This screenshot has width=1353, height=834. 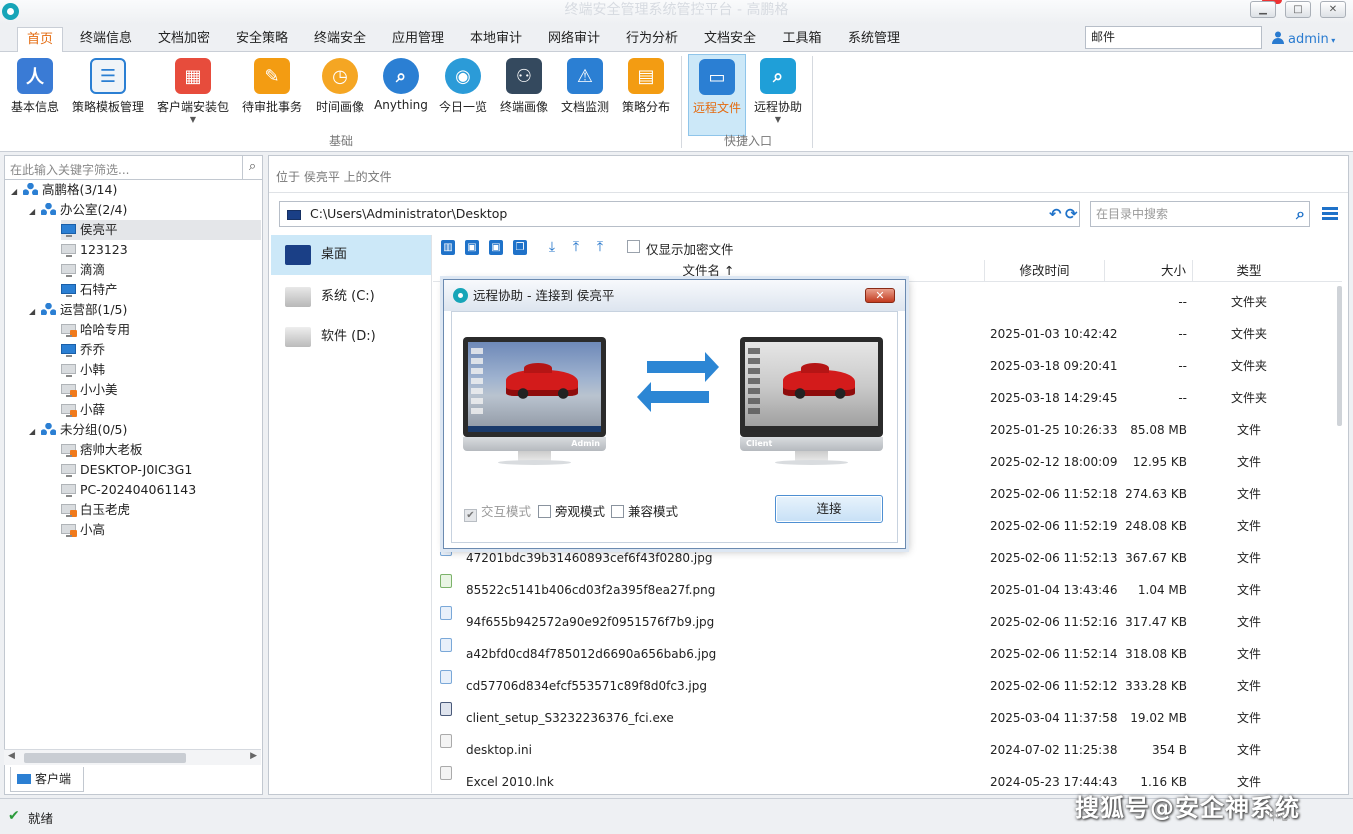 What do you see at coordinates (496, 247) in the screenshot?
I see `unlock-icon: ▣` at bounding box center [496, 247].